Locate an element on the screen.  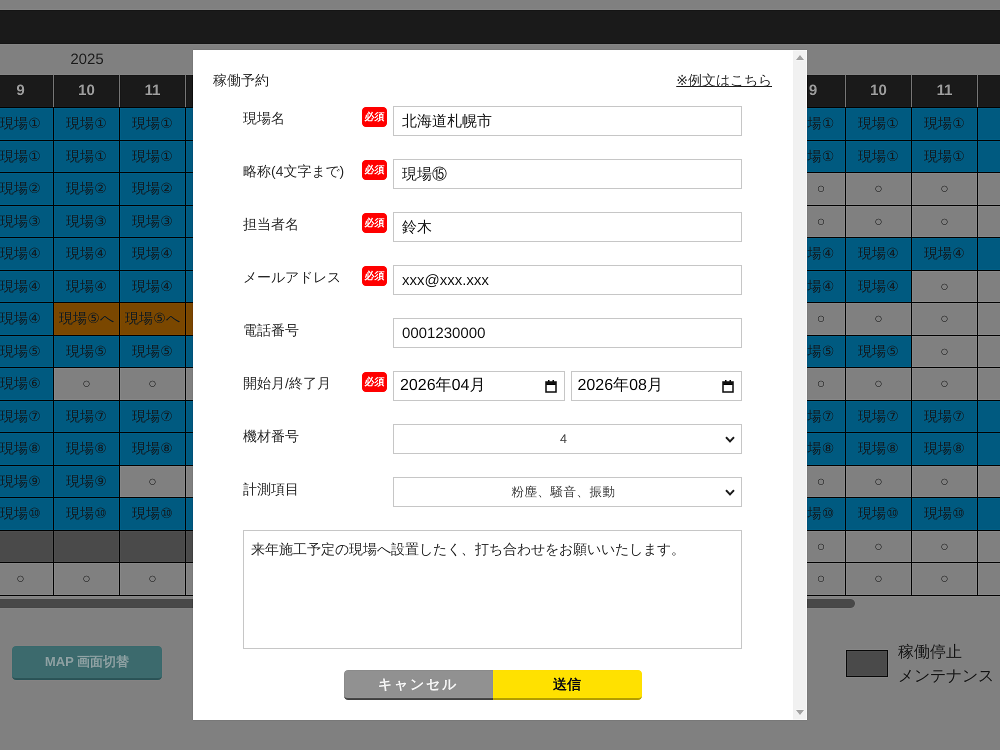
field-label: 略称(4文字まで) is located at coordinates (294, 171).